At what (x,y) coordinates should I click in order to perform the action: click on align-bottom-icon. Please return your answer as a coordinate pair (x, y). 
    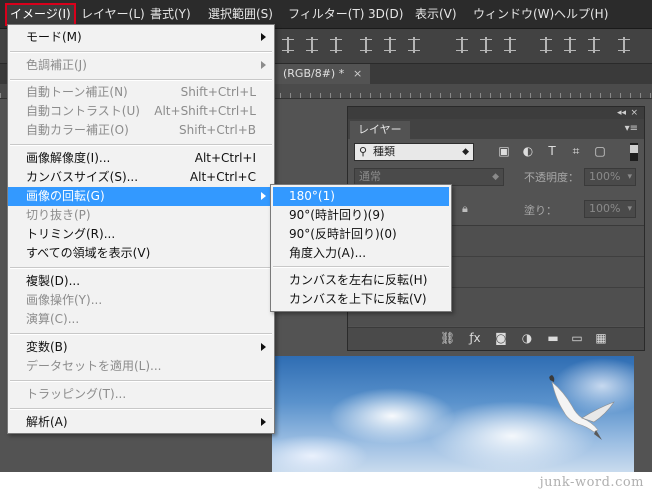
    Looking at the image, I should click on (336, 45).